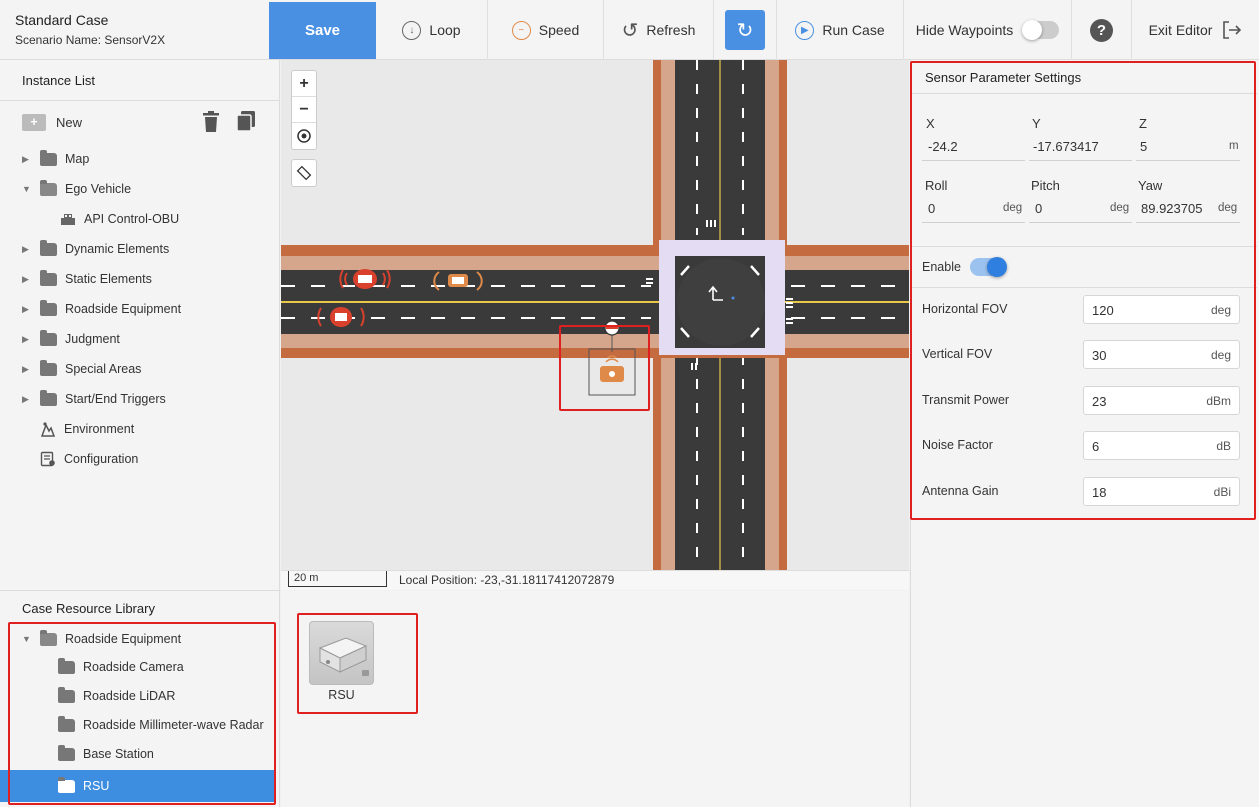 The width and height of the screenshot is (1259, 807). What do you see at coordinates (1003, 77) in the screenshot?
I see `sensor-settings-title: Sensor Parameter Settings` at bounding box center [1003, 77].